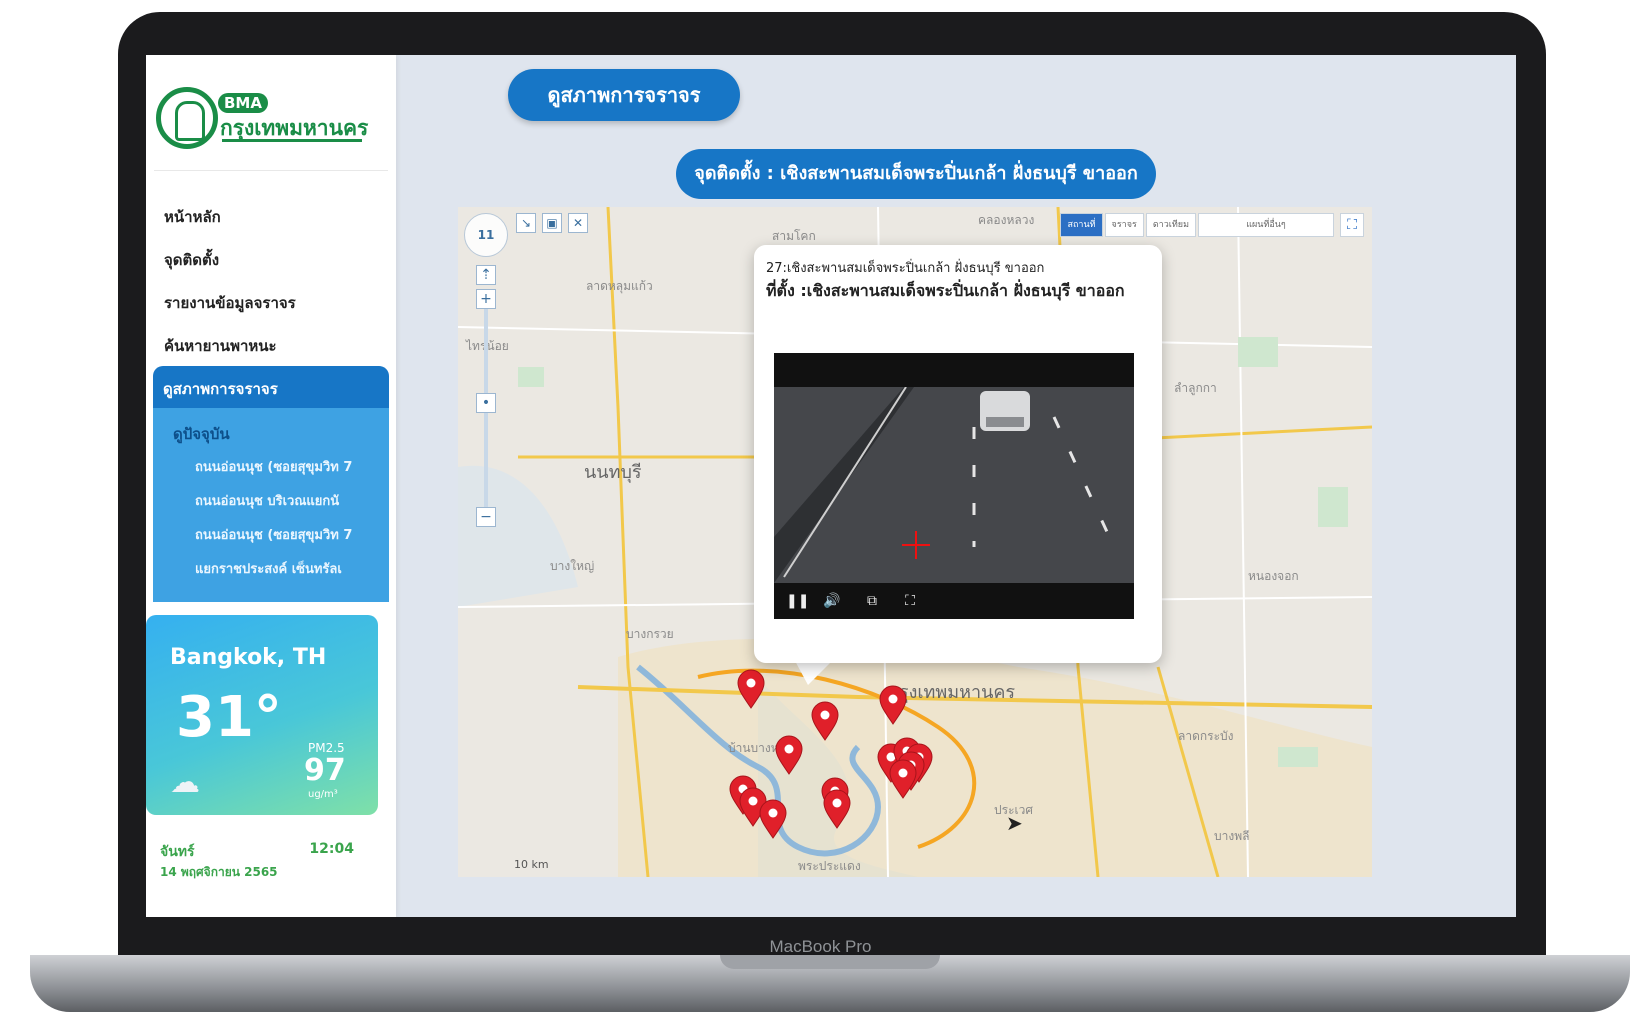 The image size is (1641, 1012). What do you see at coordinates (201, 434) in the screenshot?
I see `subnav-current: ดูปัจจุบัน` at bounding box center [201, 434].